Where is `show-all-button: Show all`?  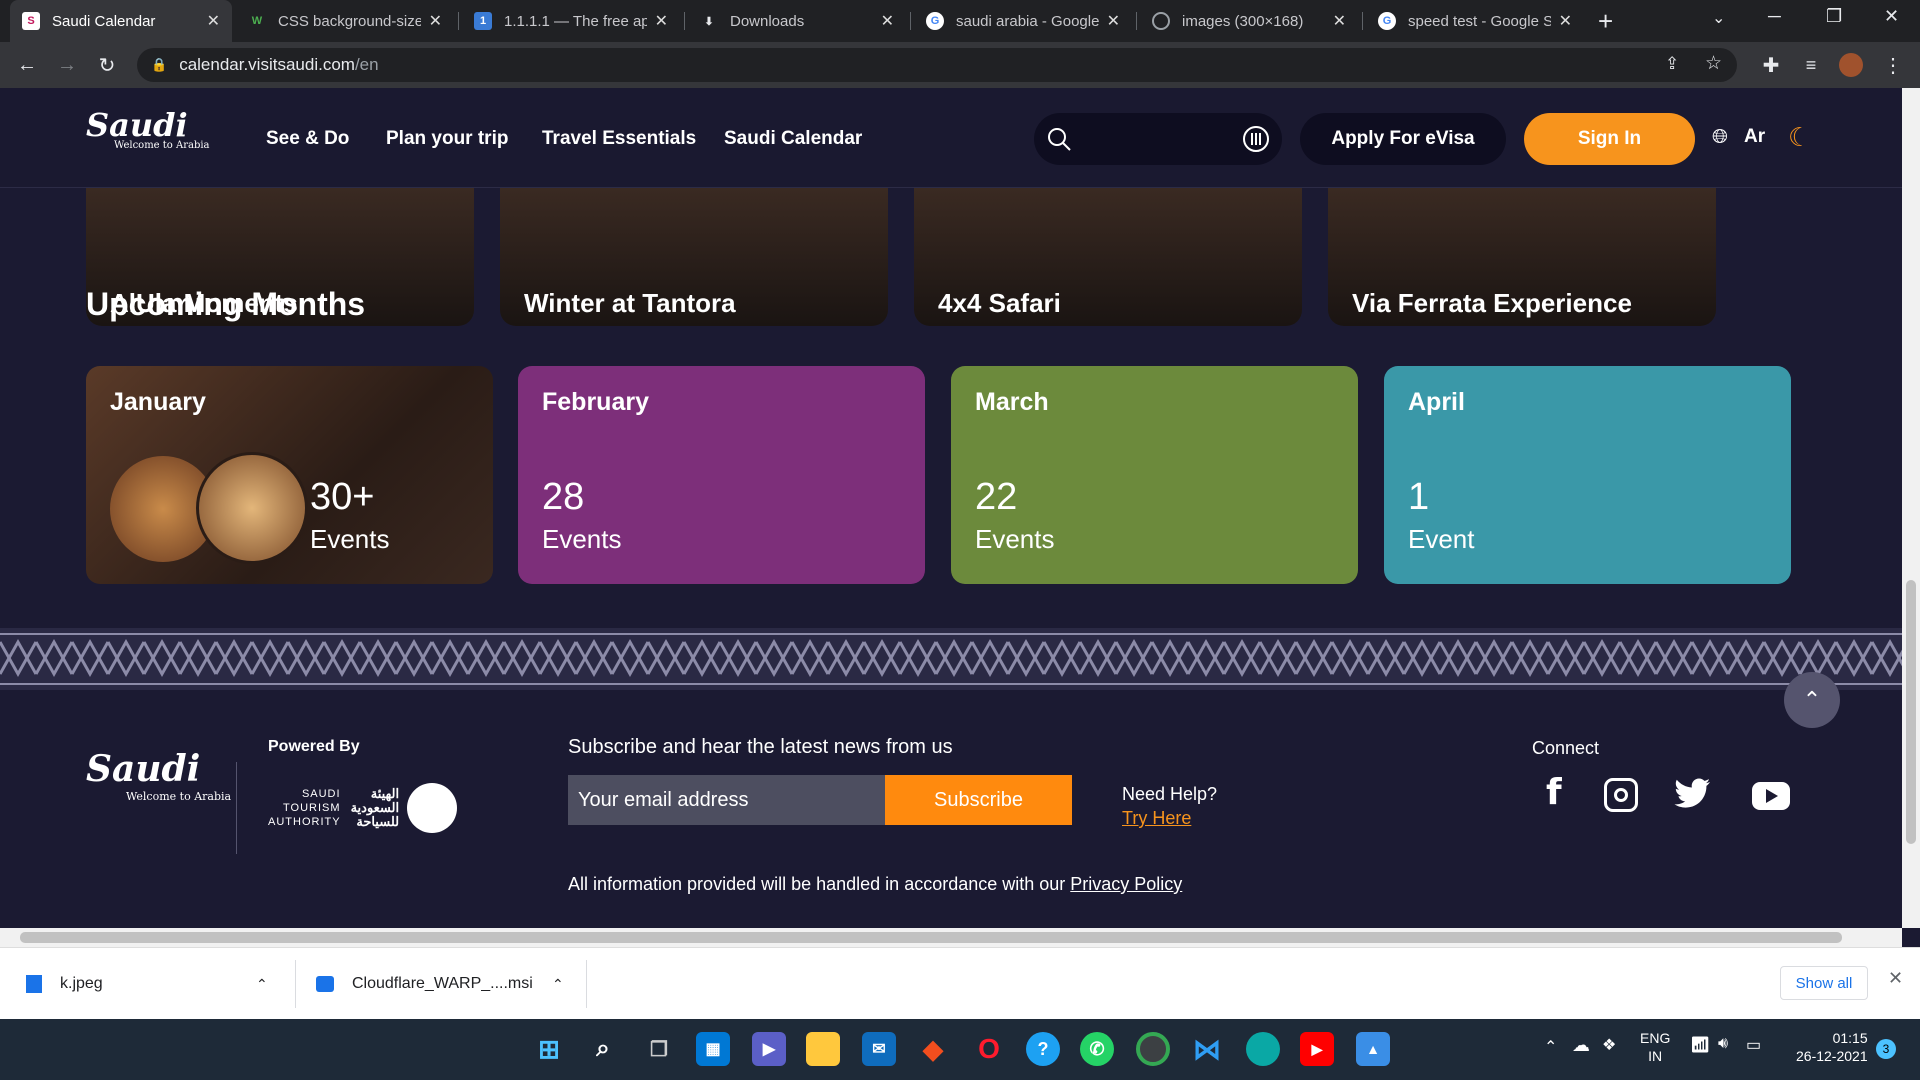 show-all-button: Show all is located at coordinates (1824, 983).